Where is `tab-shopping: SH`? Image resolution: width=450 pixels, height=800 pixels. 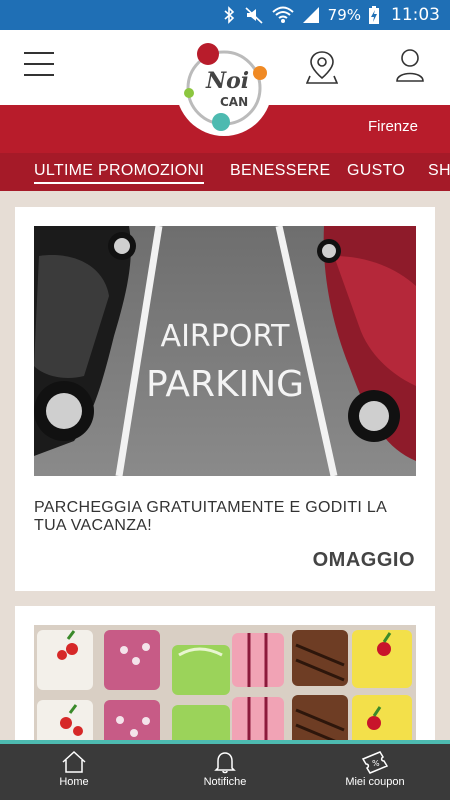
tab-shopping: SH is located at coordinates (439, 171).